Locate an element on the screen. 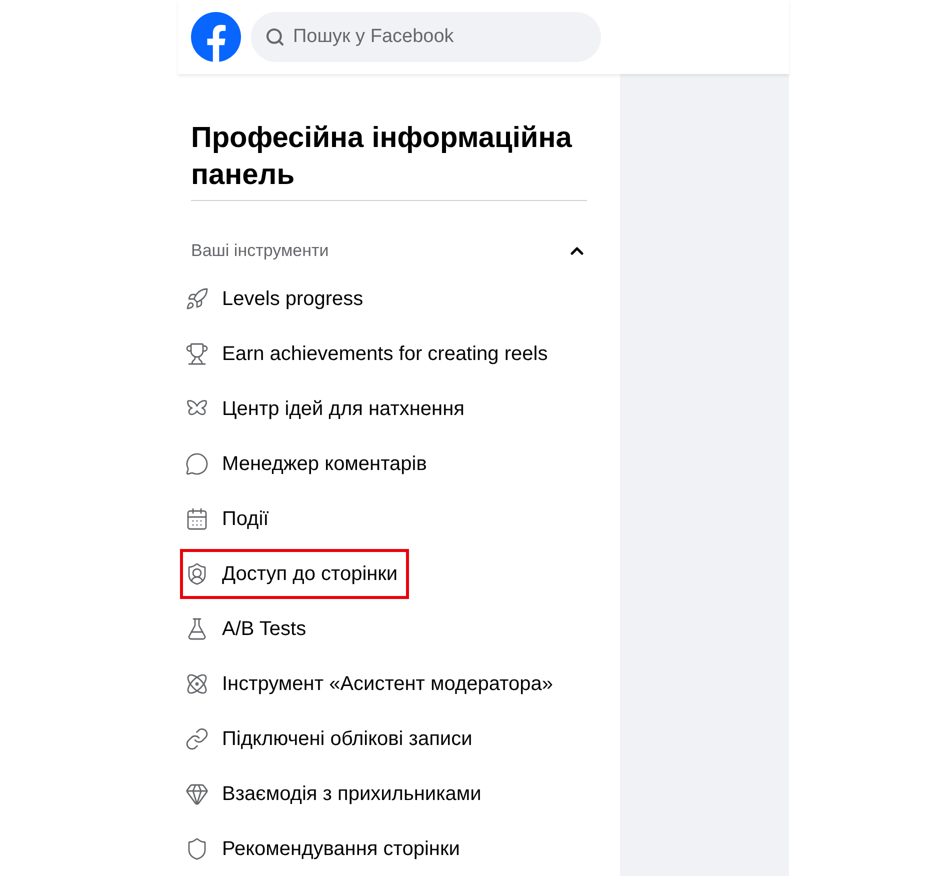  section-title: Ваші інструменти is located at coordinates (260, 251).